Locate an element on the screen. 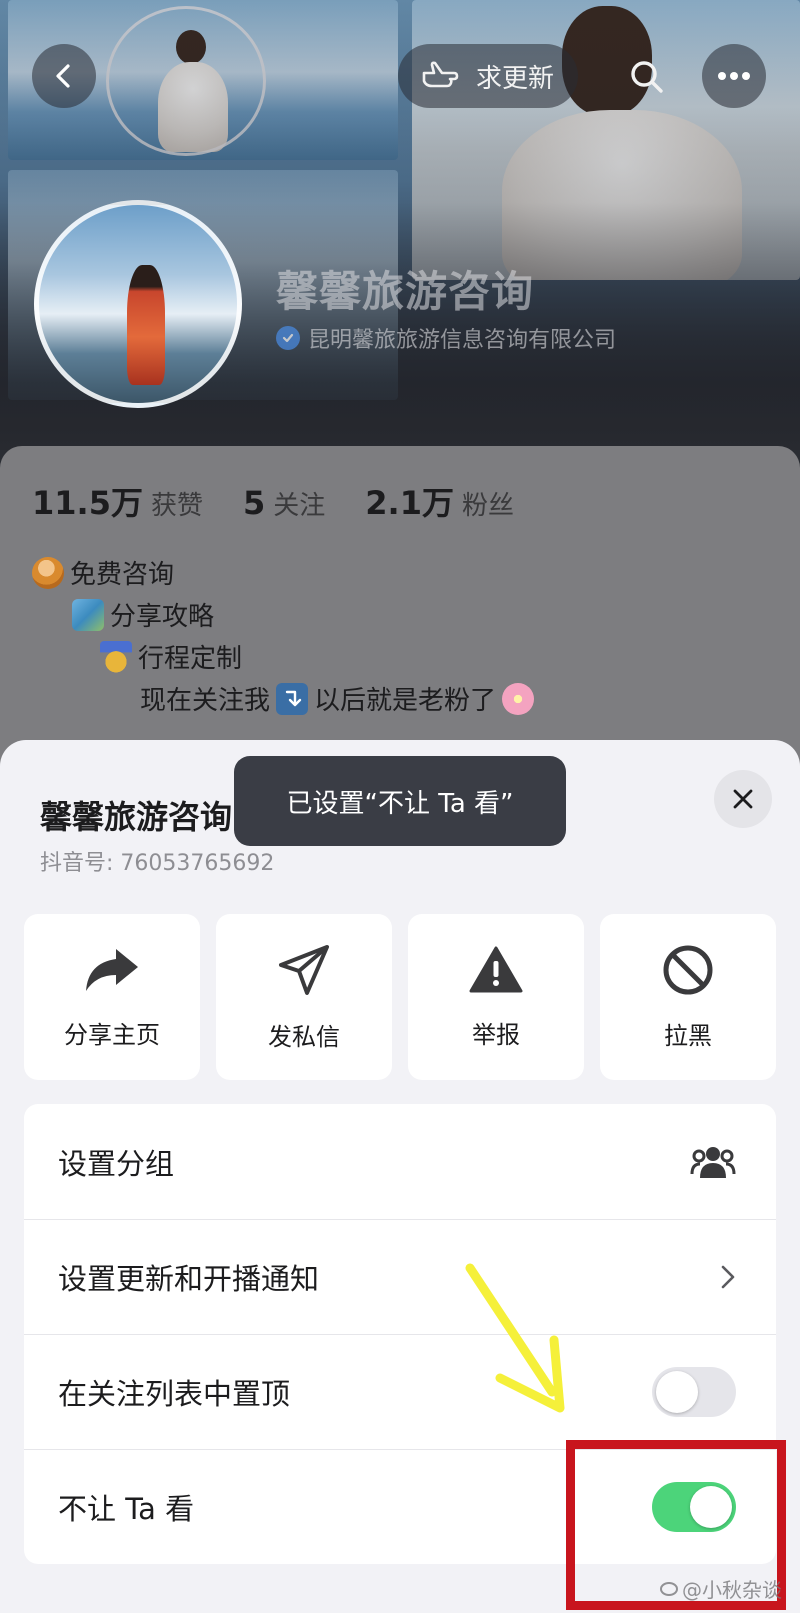 The height and width of the screenshot is (1613, 800). stat-likes: 11.5万 获赞 is located at coordinates (117, 501).